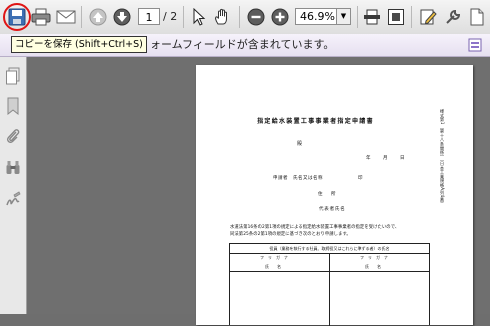 The image size is (490, 326). I want to click on zoom-out-button, so click(256, 17).